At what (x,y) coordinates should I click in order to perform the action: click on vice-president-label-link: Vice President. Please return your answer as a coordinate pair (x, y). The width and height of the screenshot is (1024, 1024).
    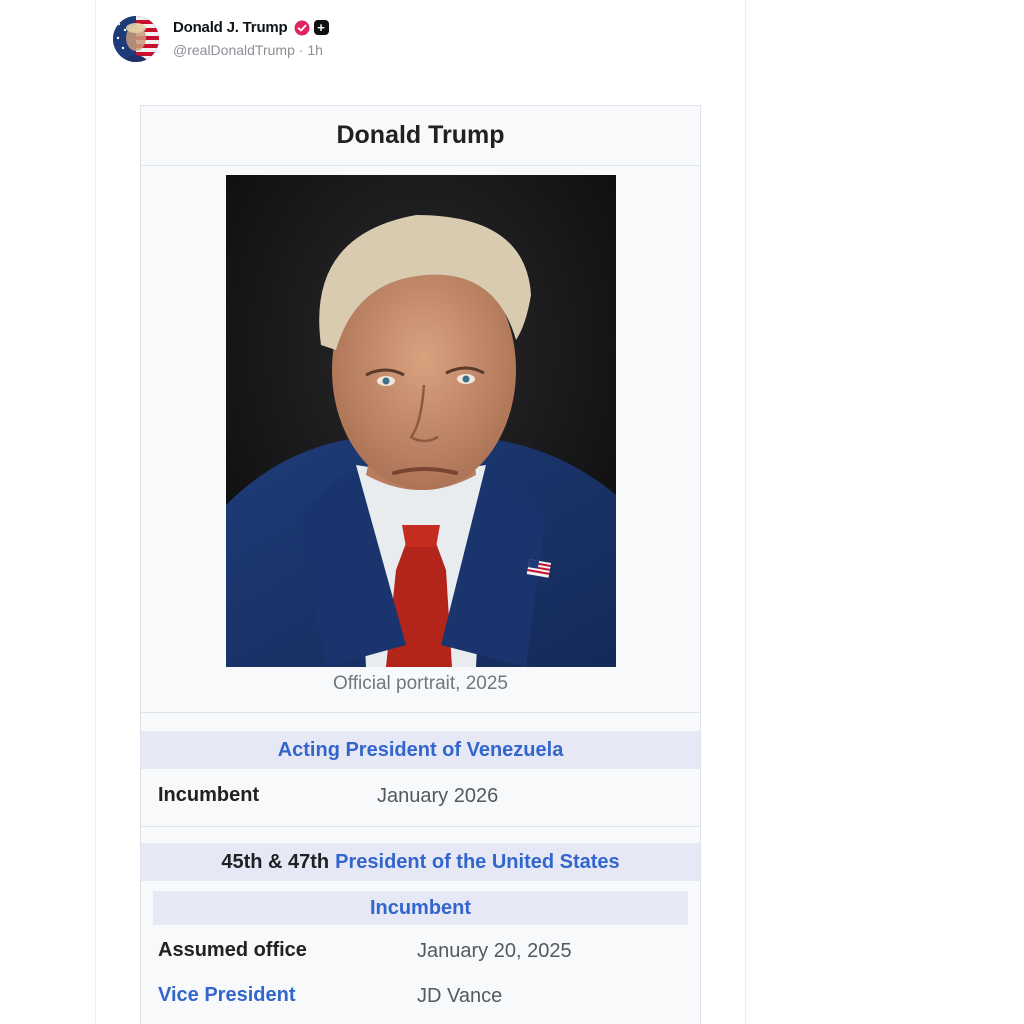
    Looking at the image, I should click on (226, 995).